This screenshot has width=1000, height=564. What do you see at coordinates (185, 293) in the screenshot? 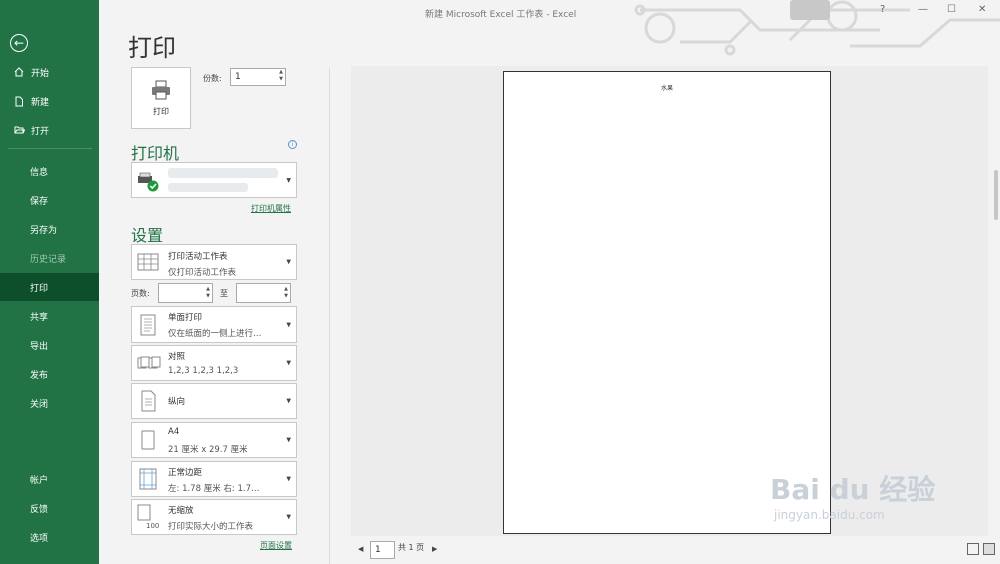
I see `pages-from-spinner: ▲ ▼` at bounding box center [185, 293].